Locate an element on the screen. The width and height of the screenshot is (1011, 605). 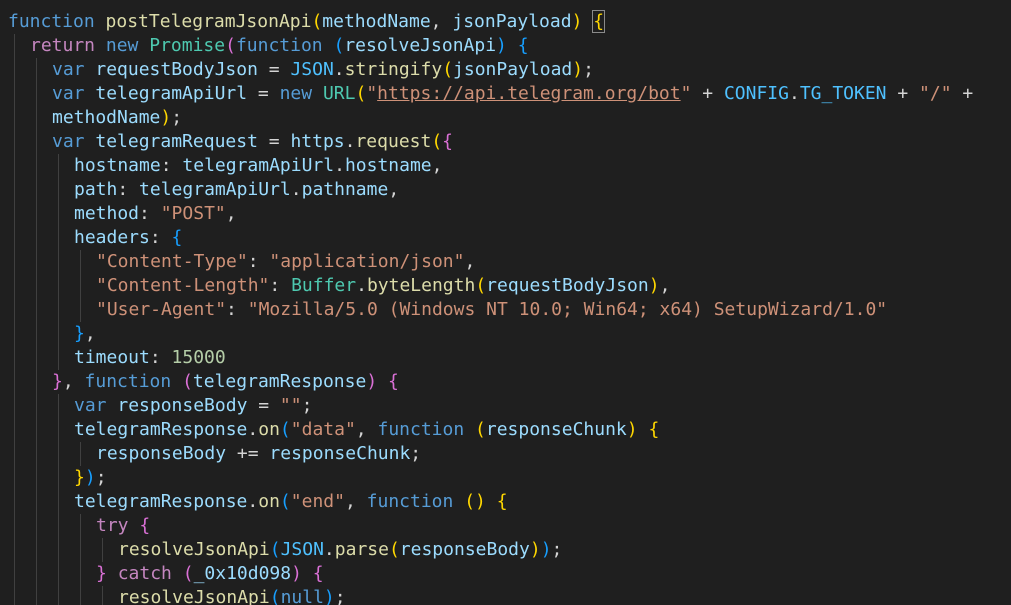
code-line: hostname: telegramApiUrl.hostname, is located at coordinates (490, 166).